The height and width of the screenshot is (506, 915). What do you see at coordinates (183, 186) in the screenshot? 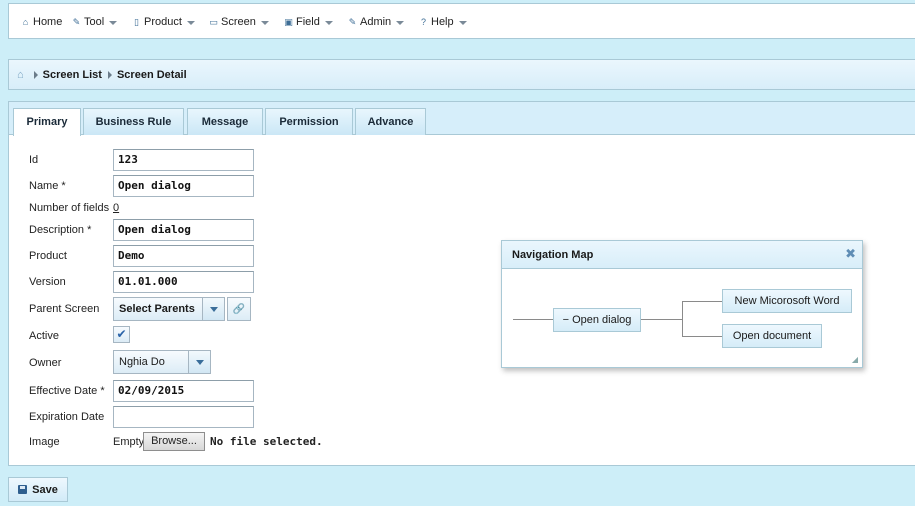
I see `name-field: Open dialog` at bounding box center [183, 186].